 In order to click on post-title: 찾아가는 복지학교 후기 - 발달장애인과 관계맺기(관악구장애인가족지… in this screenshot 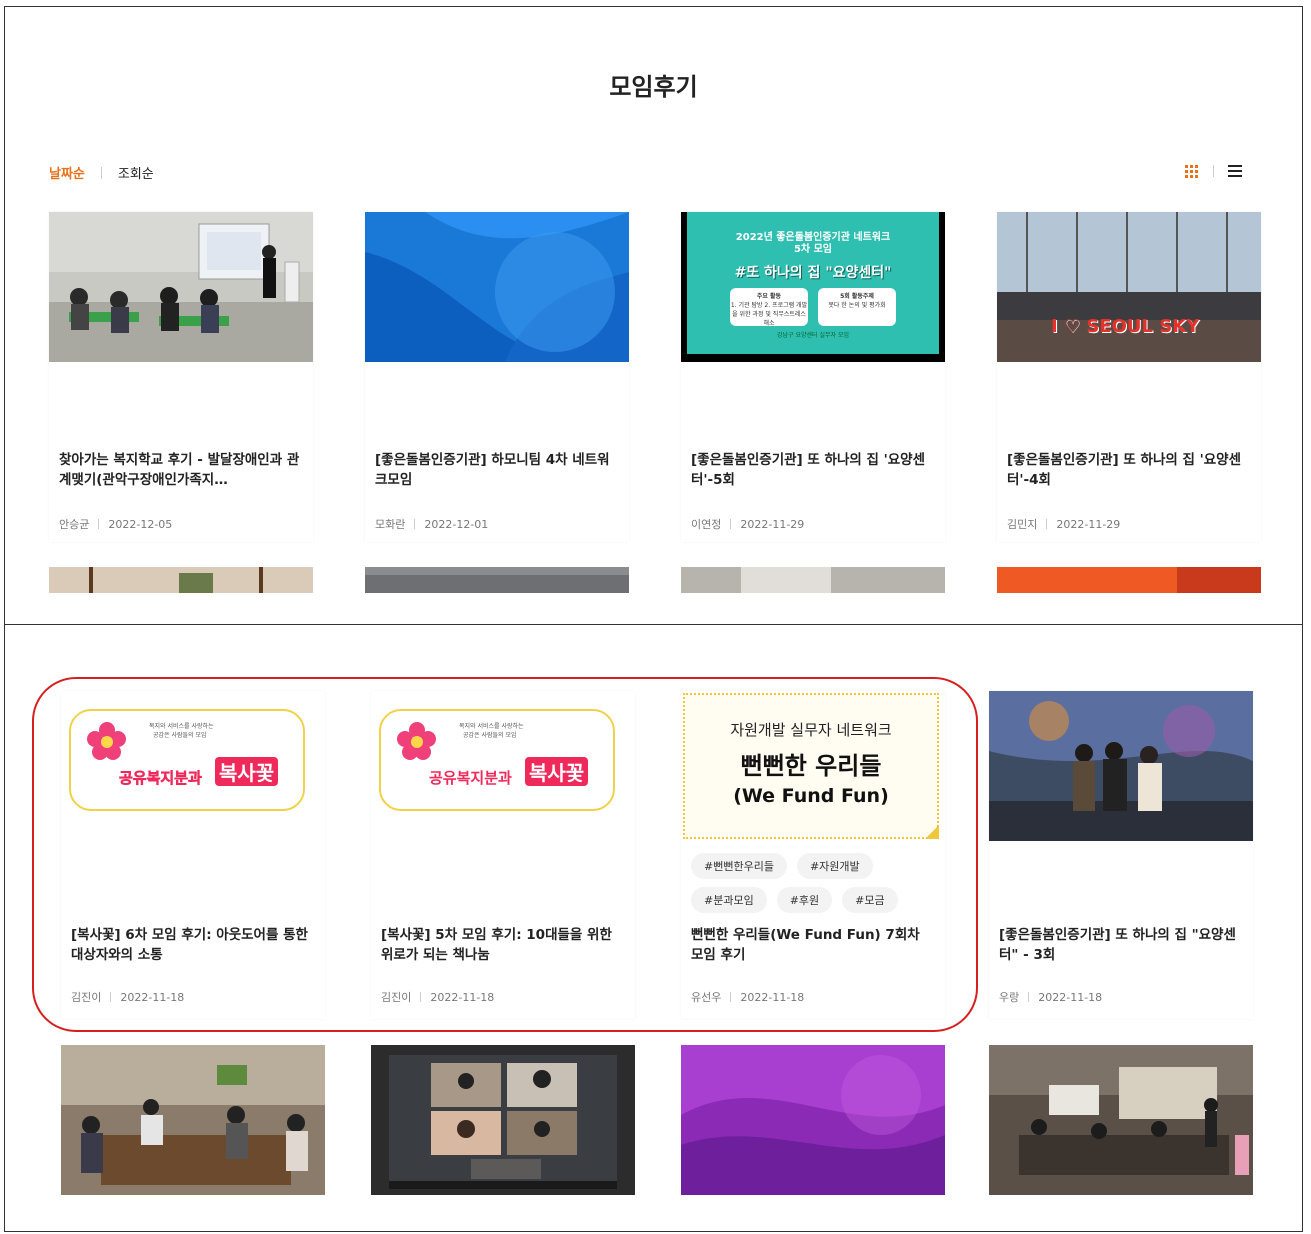, I will do `click(181, 470)`.